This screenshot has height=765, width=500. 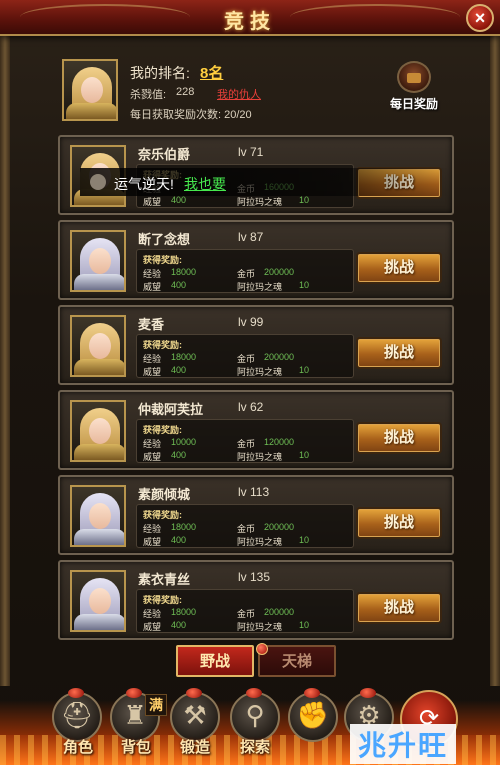 I want to click on opponent-level: lv 87, so click(x=251, y=237).